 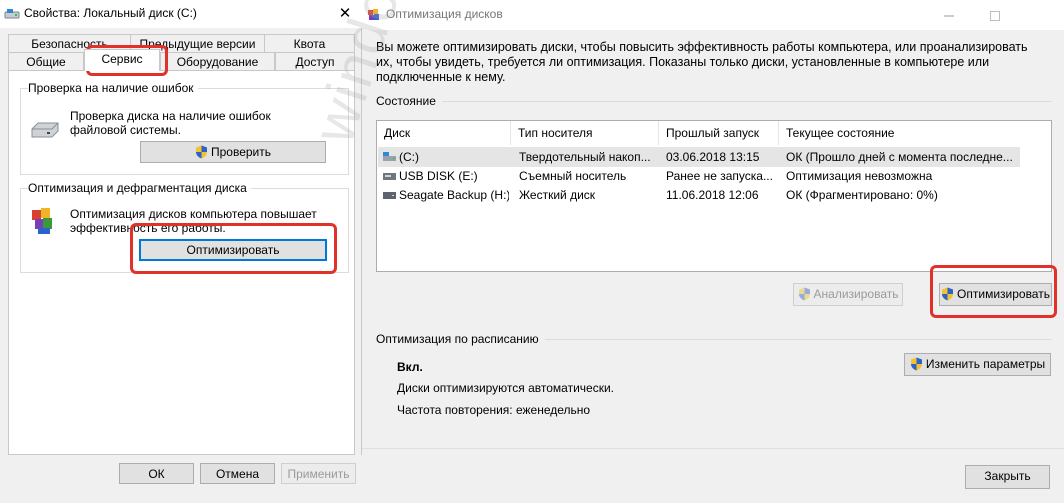 What do you see at coordinates (233, 248) in the screenshot?
I see `highlight-left-optimize` at bounding box center [233, 248].